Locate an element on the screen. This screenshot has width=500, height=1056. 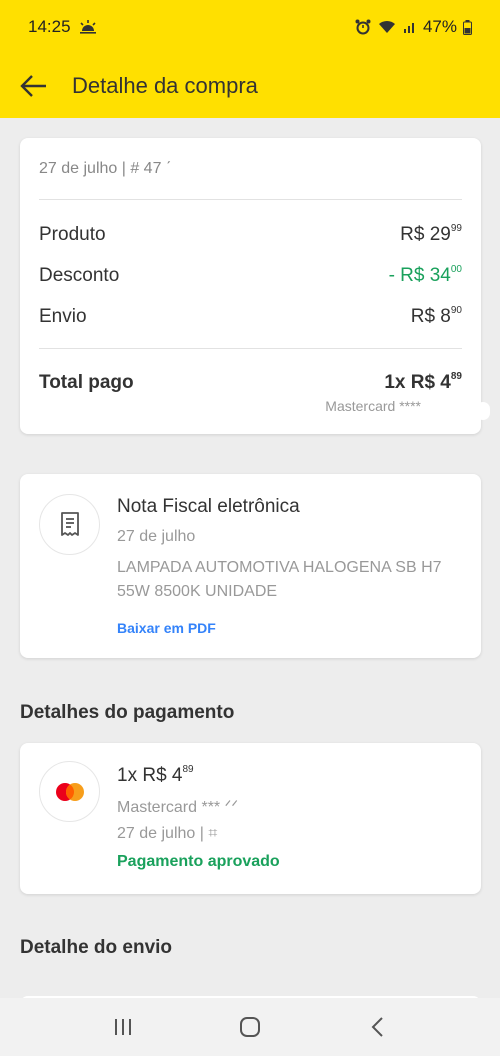
receipt-icon-circle is located at coordinates (69, 524).